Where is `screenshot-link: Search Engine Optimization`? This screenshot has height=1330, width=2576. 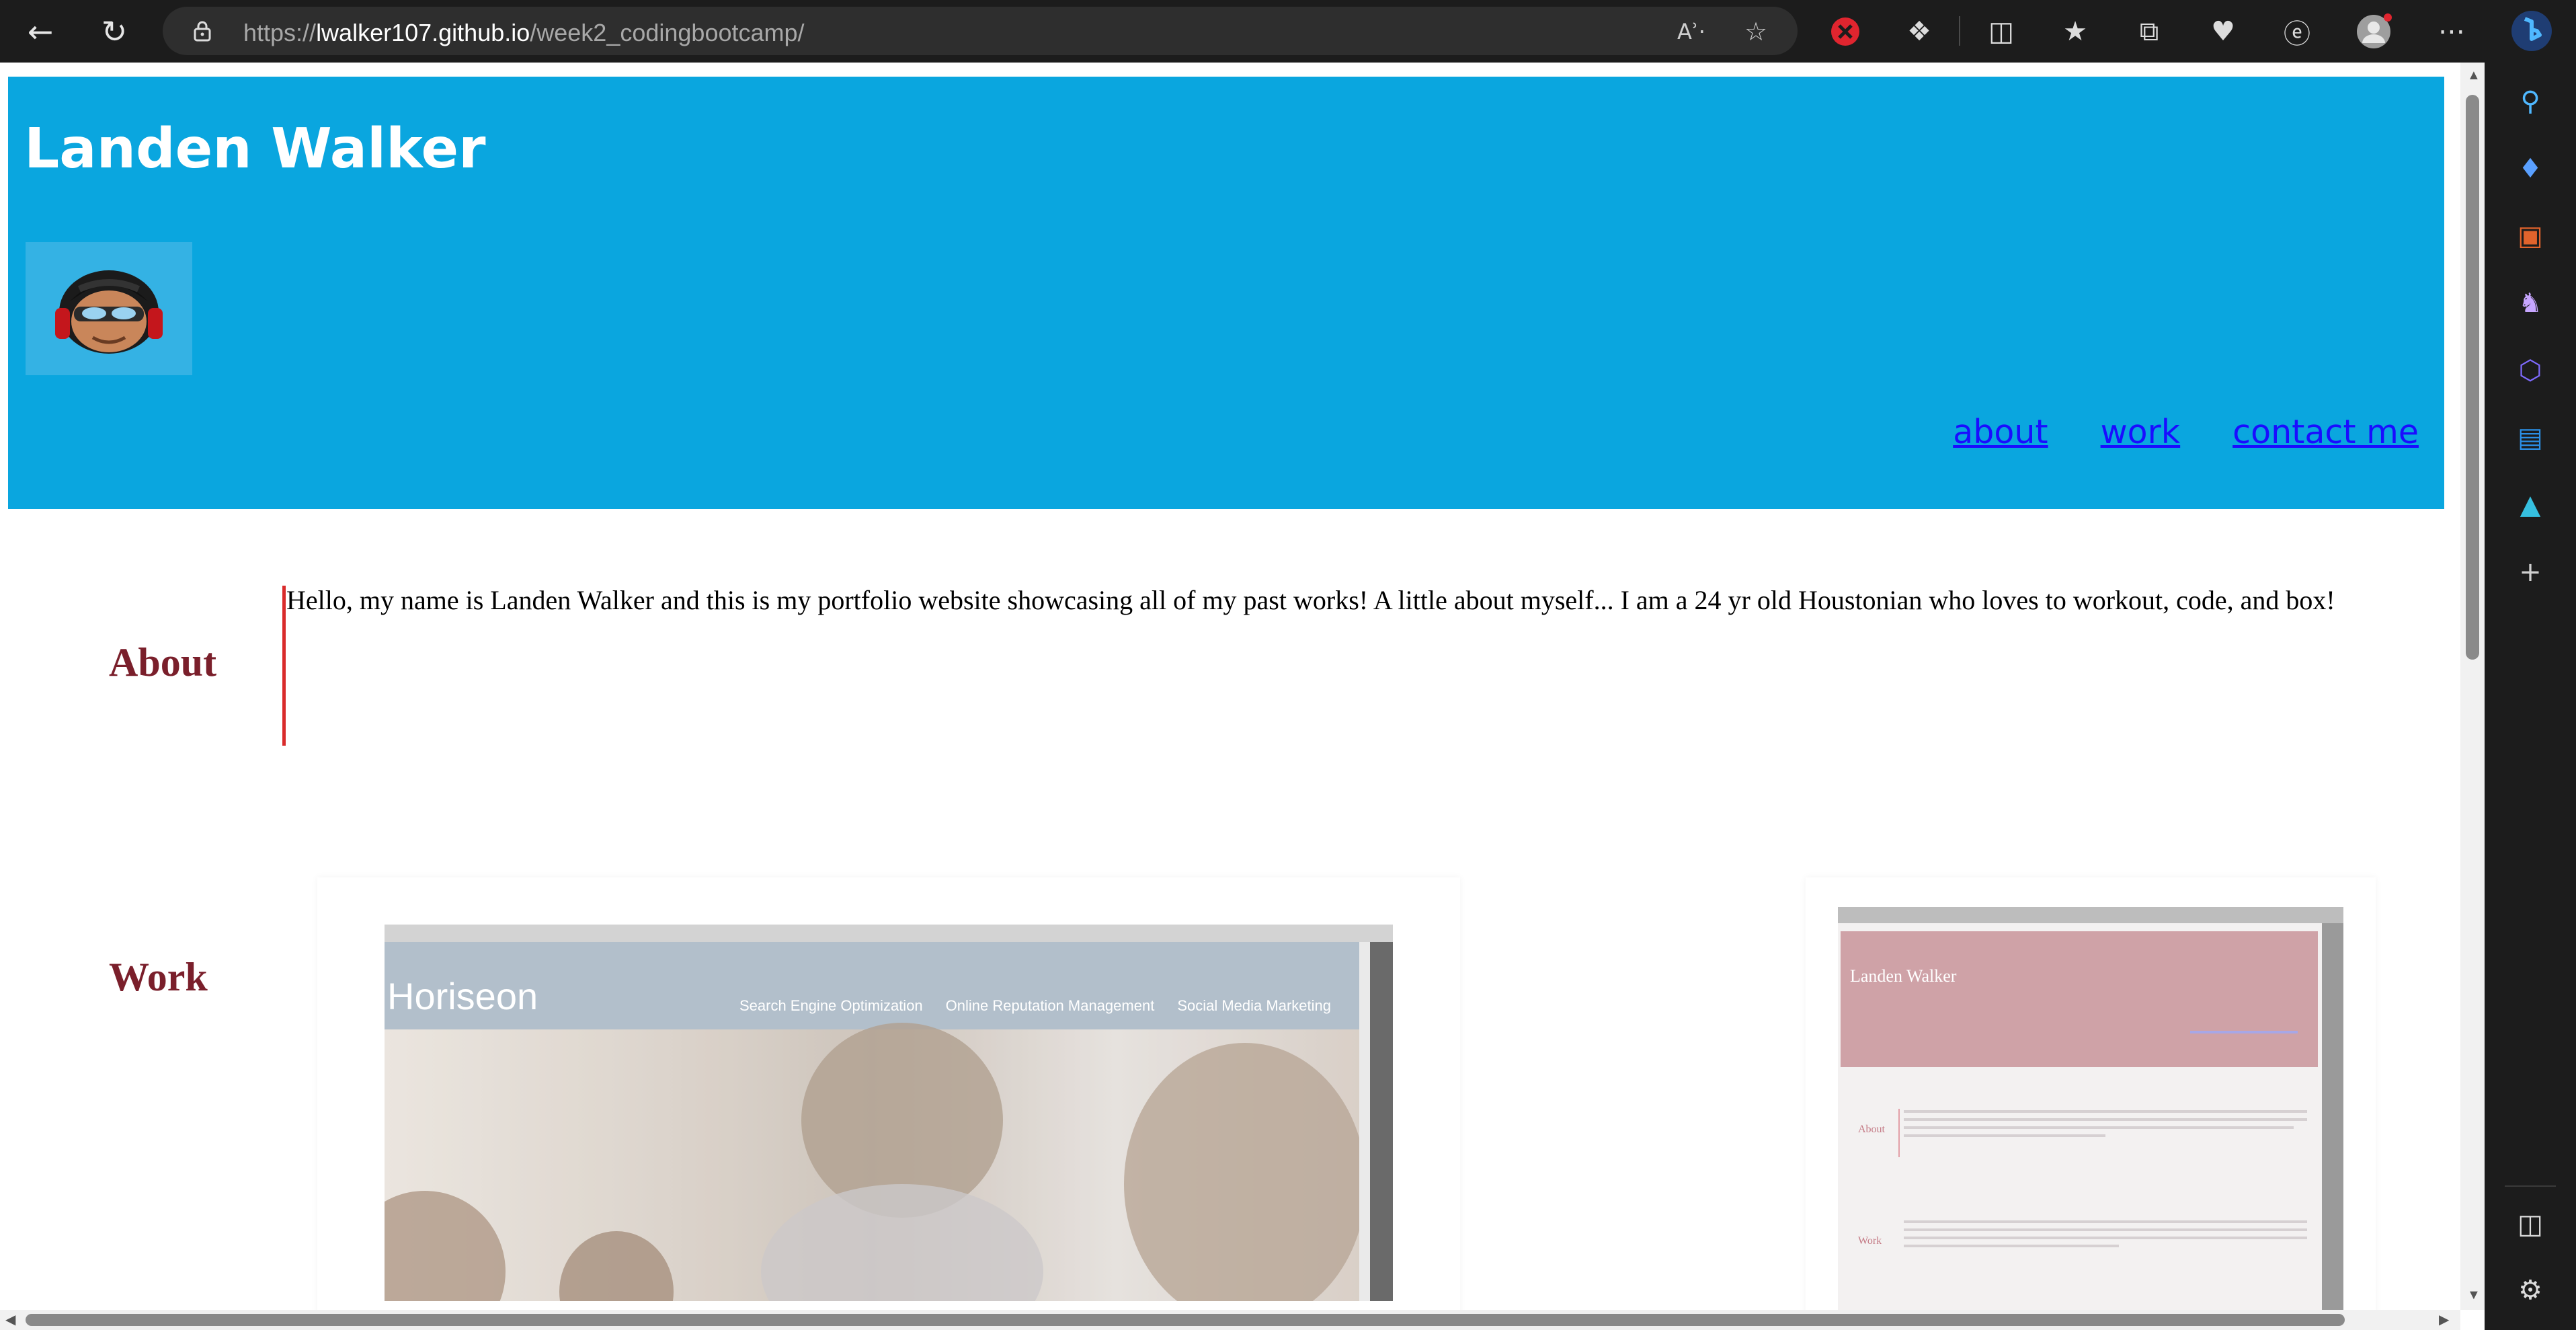 screenshot-link: Search Engine Optimization is located at coordinates (831, 1005).